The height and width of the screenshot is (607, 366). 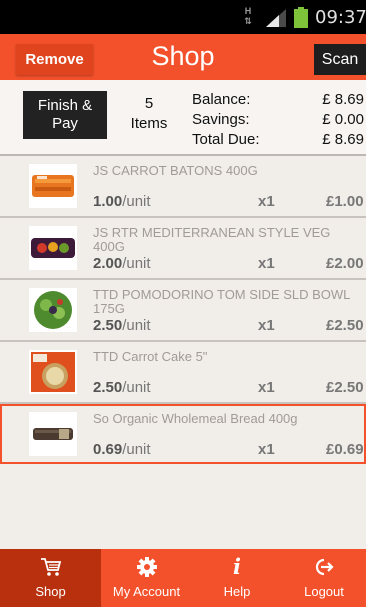 What do you see at coordinates (122, 449) in the screenshot?
I see `unit-price: 0.69/unit` at bounding box center [122, 449].